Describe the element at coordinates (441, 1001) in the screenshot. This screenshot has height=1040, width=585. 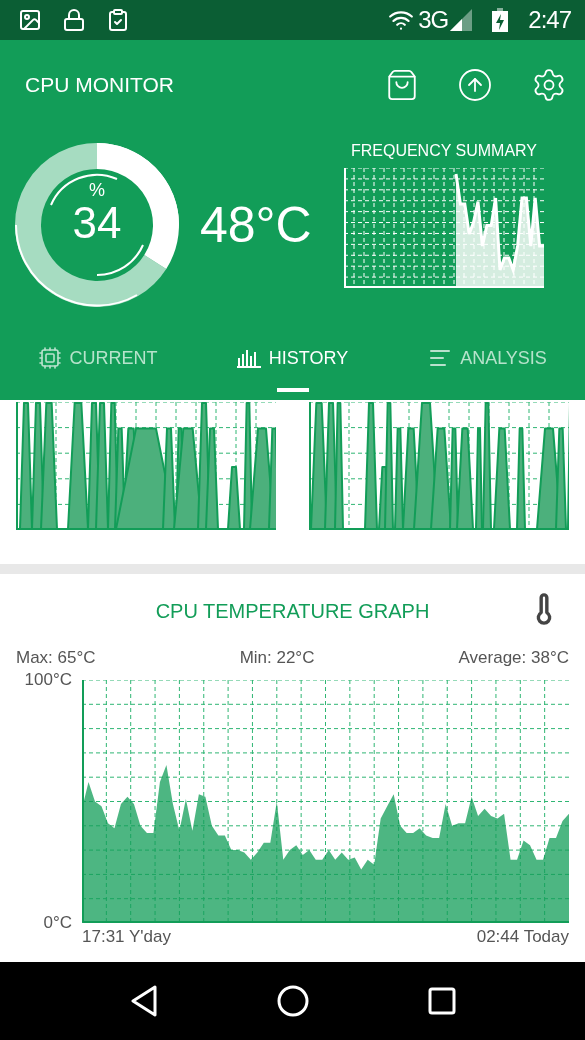
I see `recents-icon` at that location.